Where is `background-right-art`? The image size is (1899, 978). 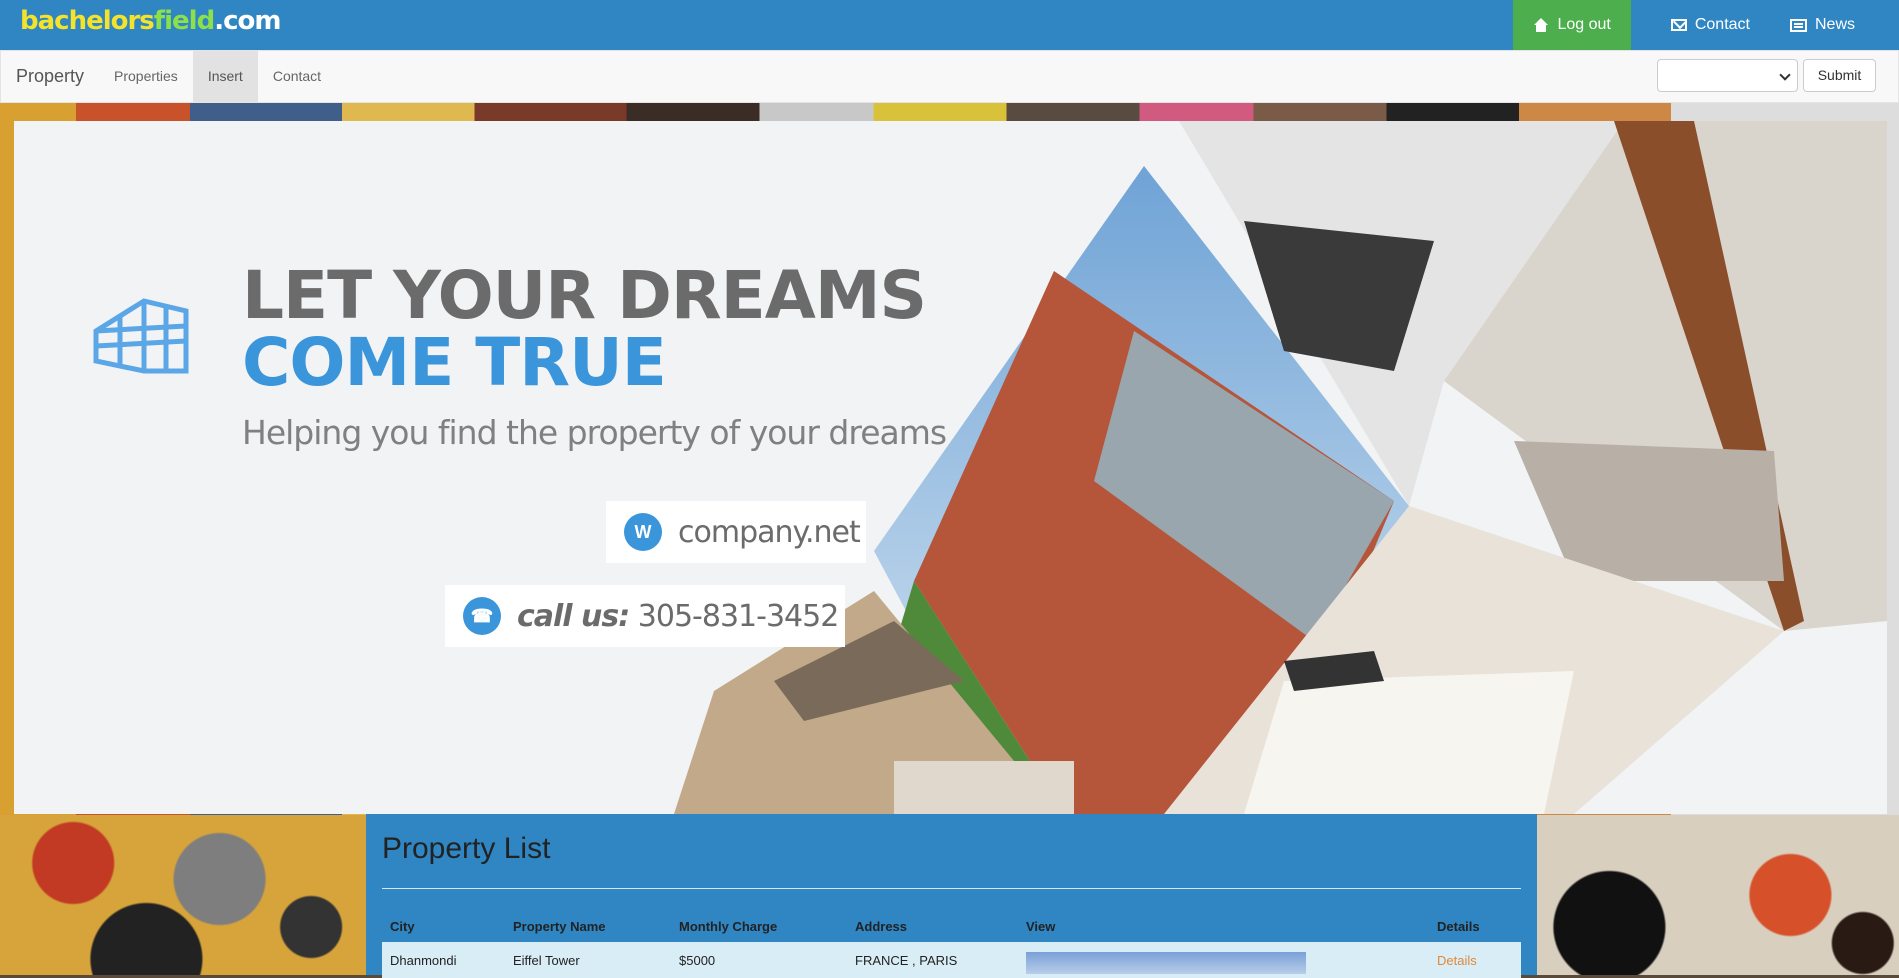
background-right-art is located at coordinates (1718, 895).